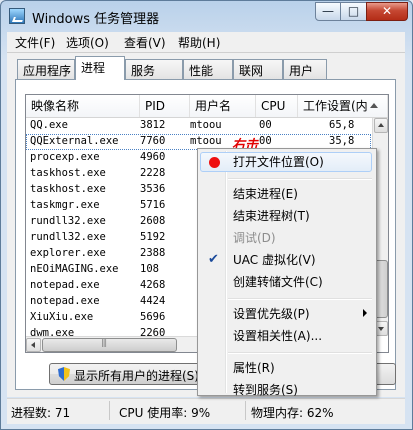 The width and height of the screenshot is (413, 430). I want to click on cell-pid: 3812, so click(153, 125).